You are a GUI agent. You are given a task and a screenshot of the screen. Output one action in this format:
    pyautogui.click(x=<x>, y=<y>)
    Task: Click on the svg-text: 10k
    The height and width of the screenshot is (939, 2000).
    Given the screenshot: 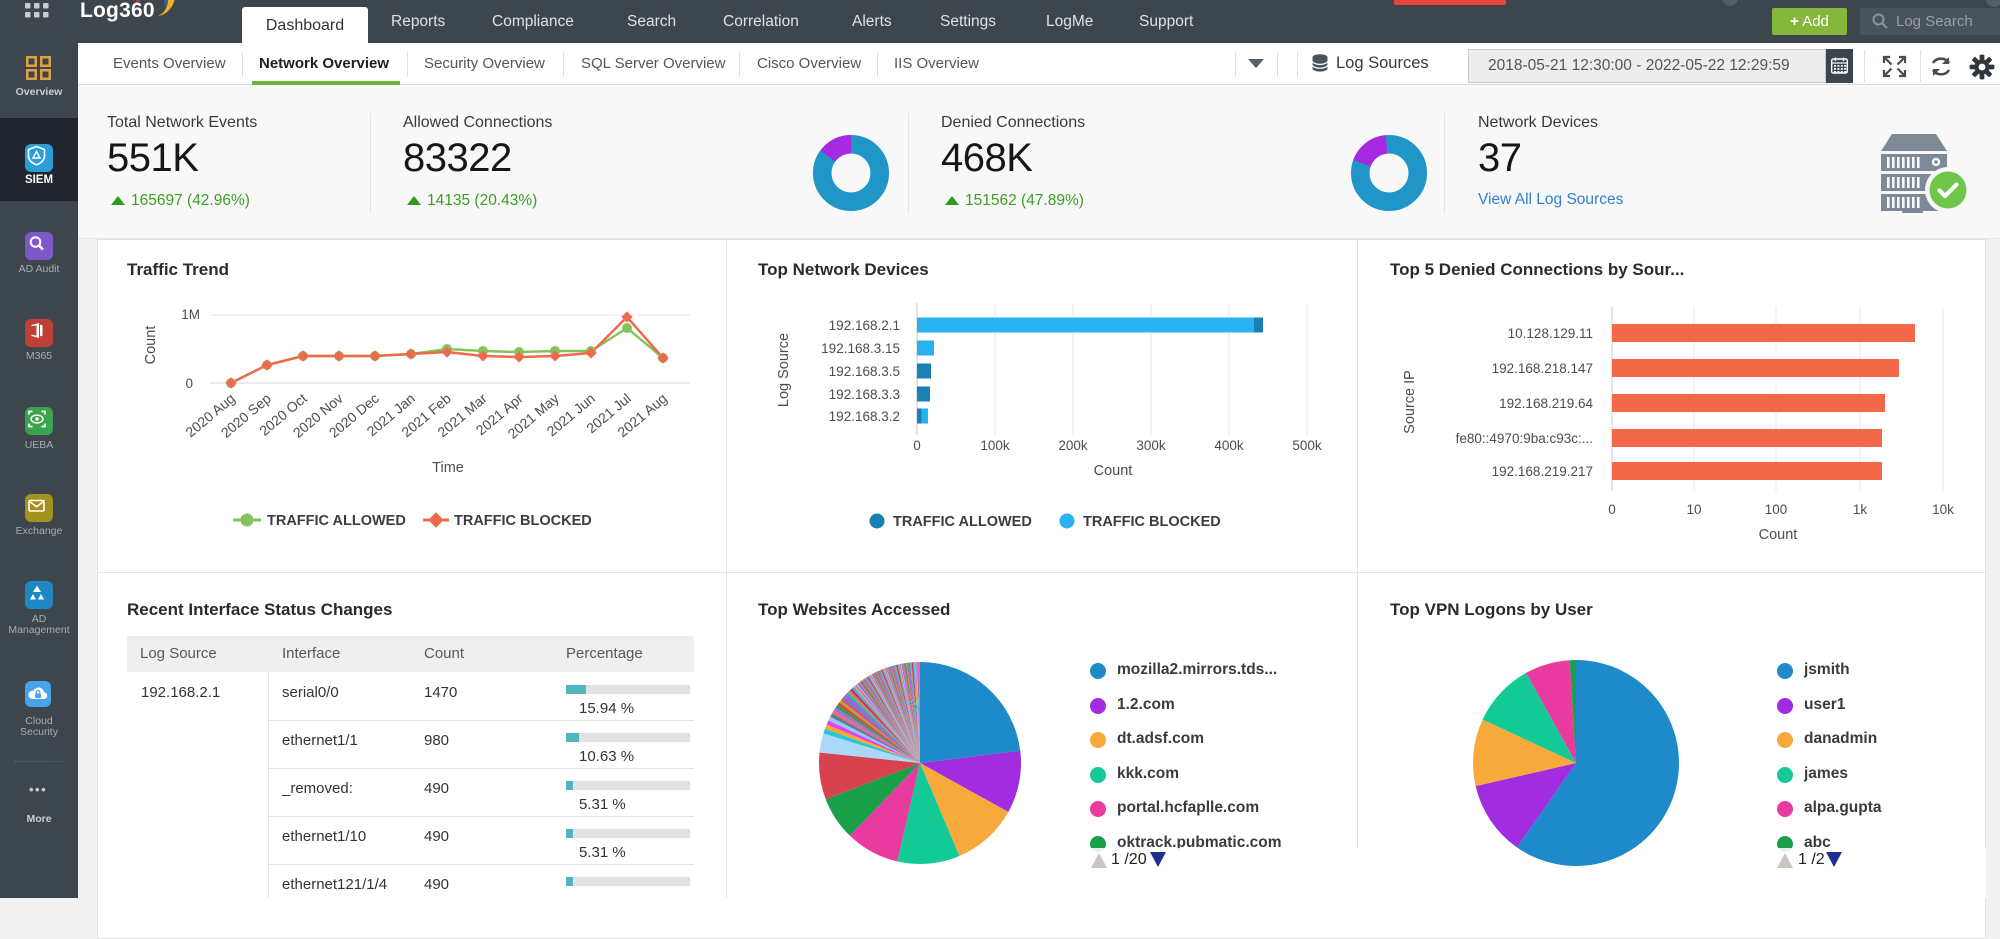 What is the action you would take?
    pyautogui.click(x=1943, y=509)
    